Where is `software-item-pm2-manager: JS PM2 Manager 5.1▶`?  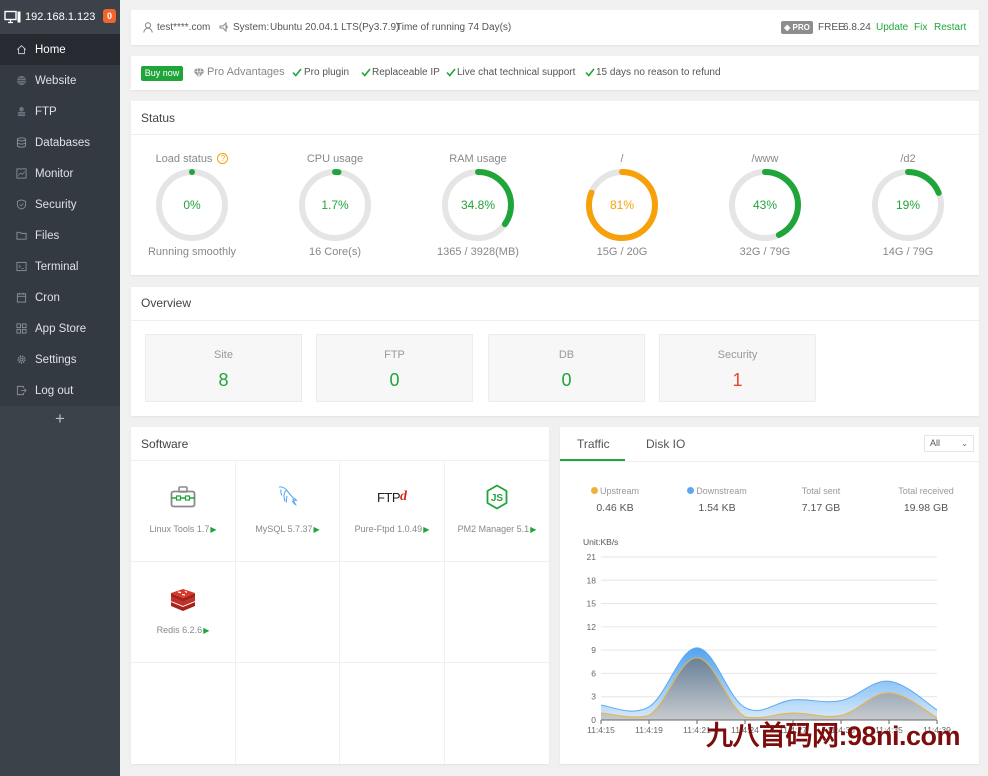
software-item-pm2-manager: JS PM2 Manager 5.1▶ is located at coordinates (497, 511).